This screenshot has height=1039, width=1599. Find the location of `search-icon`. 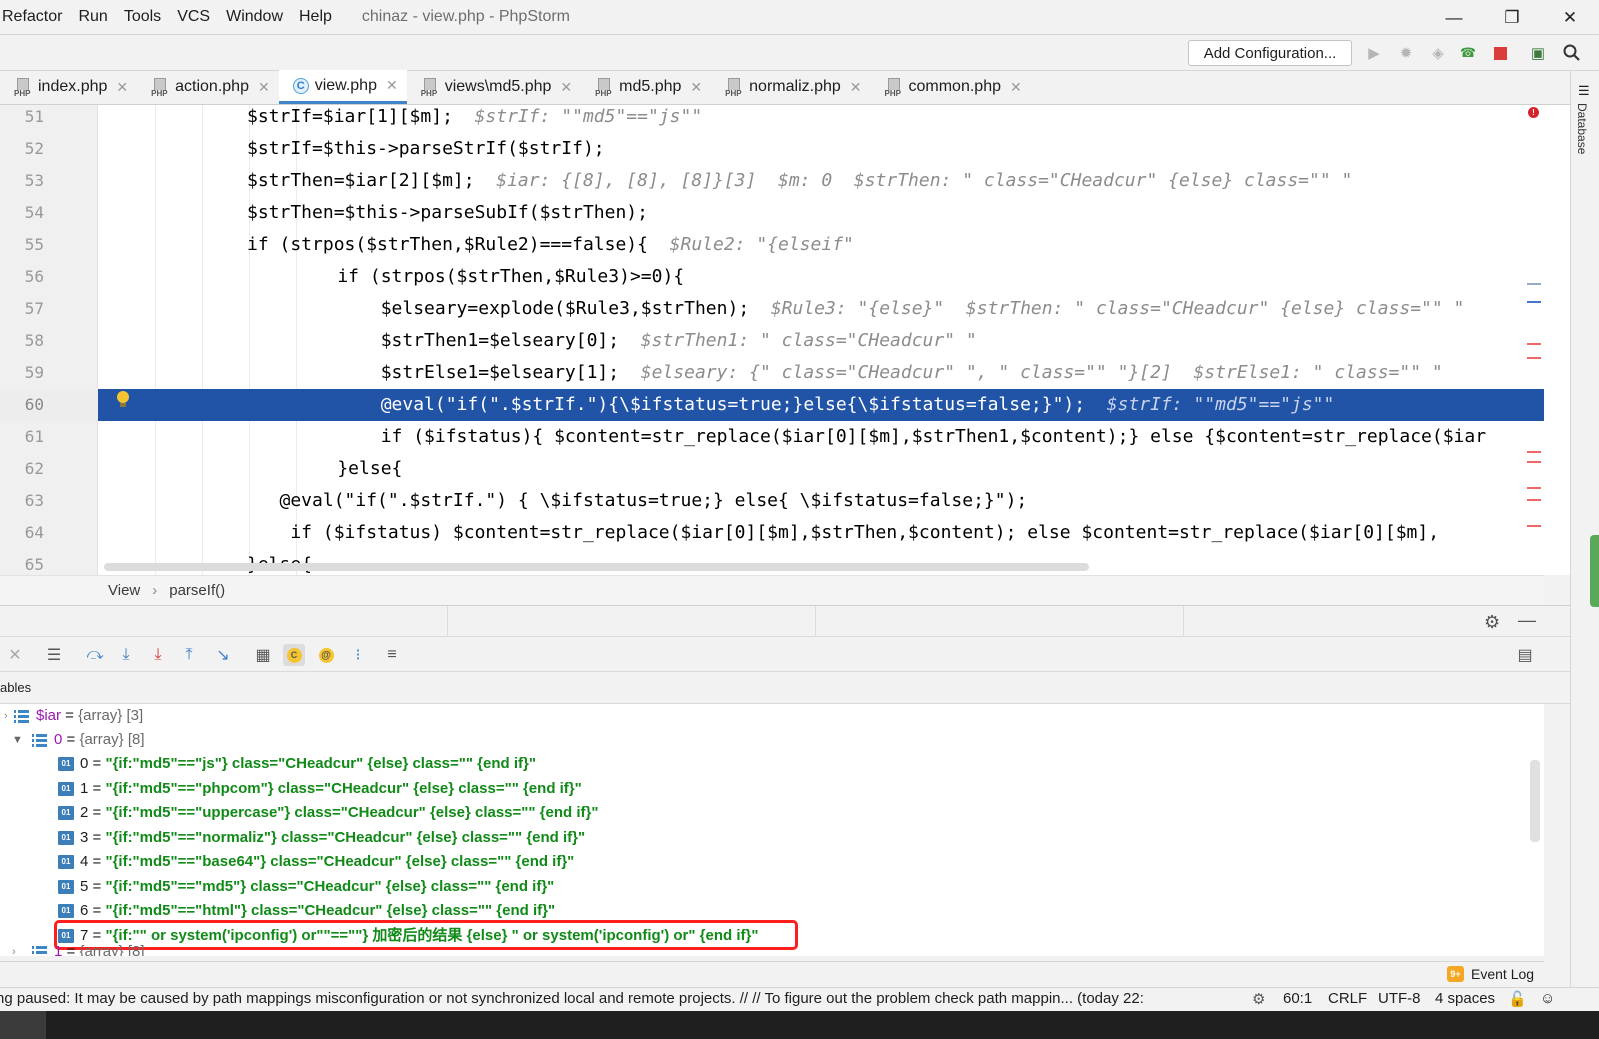

search-icon is located at coordinates (1572, 53).